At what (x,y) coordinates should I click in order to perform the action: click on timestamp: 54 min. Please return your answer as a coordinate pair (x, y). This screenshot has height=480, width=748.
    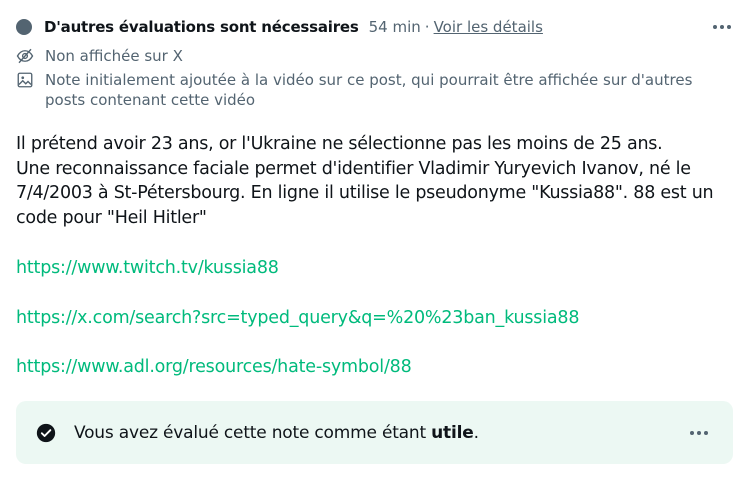
    Looking at the image, I should click on (394, 27).